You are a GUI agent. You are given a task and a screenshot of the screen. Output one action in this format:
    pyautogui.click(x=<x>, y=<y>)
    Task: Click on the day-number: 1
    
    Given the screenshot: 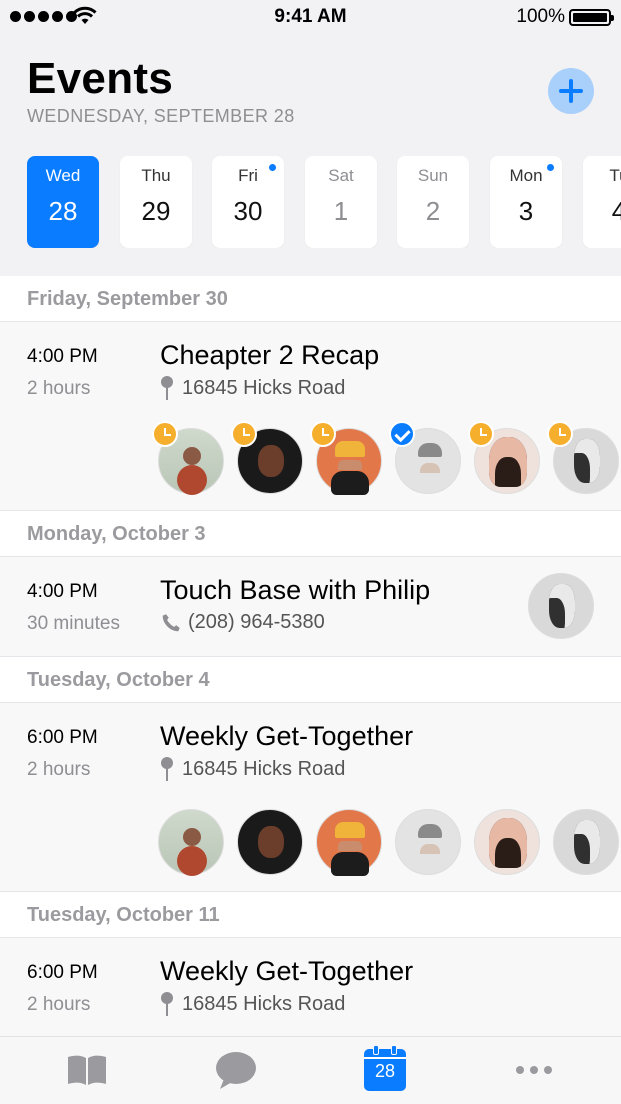 What is the action you would take?
    pyautogui.click(x=341, y=211)
    